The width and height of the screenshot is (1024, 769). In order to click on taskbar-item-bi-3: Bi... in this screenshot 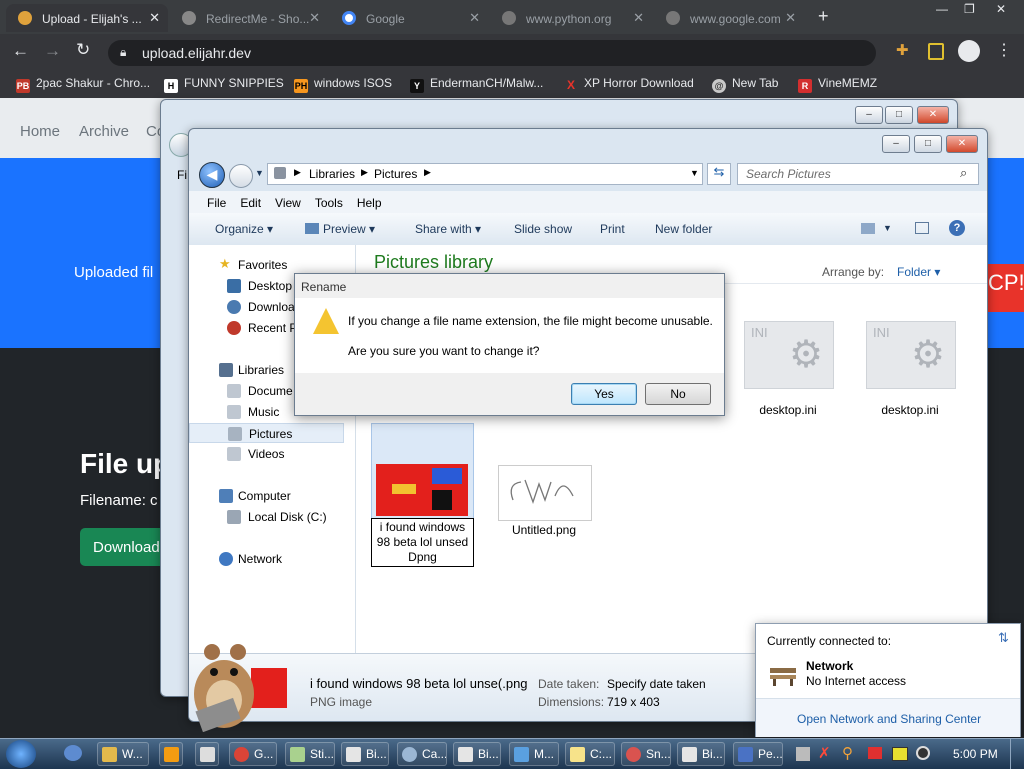, I will do `click(701, 754)`.